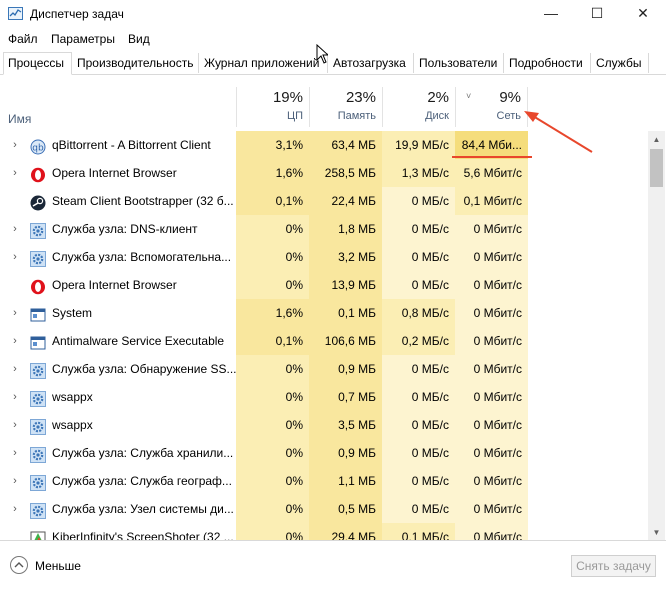 The image size is (666, 592). What do you see at coordinates (83, 39) in the screenshot?
I see `menu-options: Параметры` at bounding box center [83, 39].